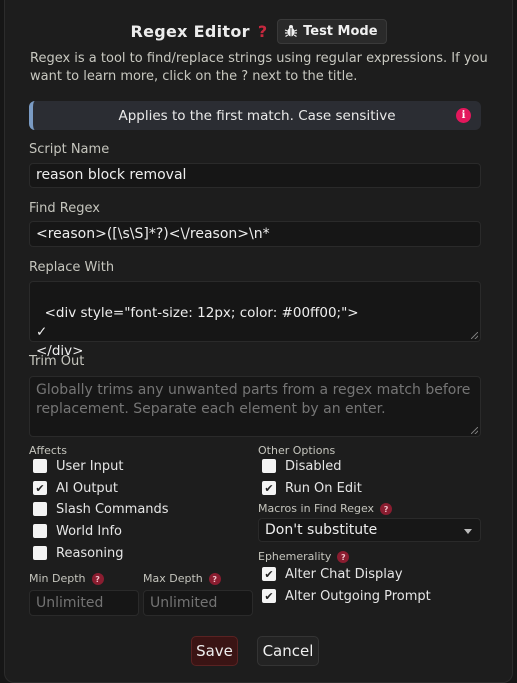 Image resolution: width=517 pixels, height=683 pixels. What do you see at coordinates (340, 31) in the screenshot?
I see `test-mode-label: Test Mode` at bounding box center [340, 31].